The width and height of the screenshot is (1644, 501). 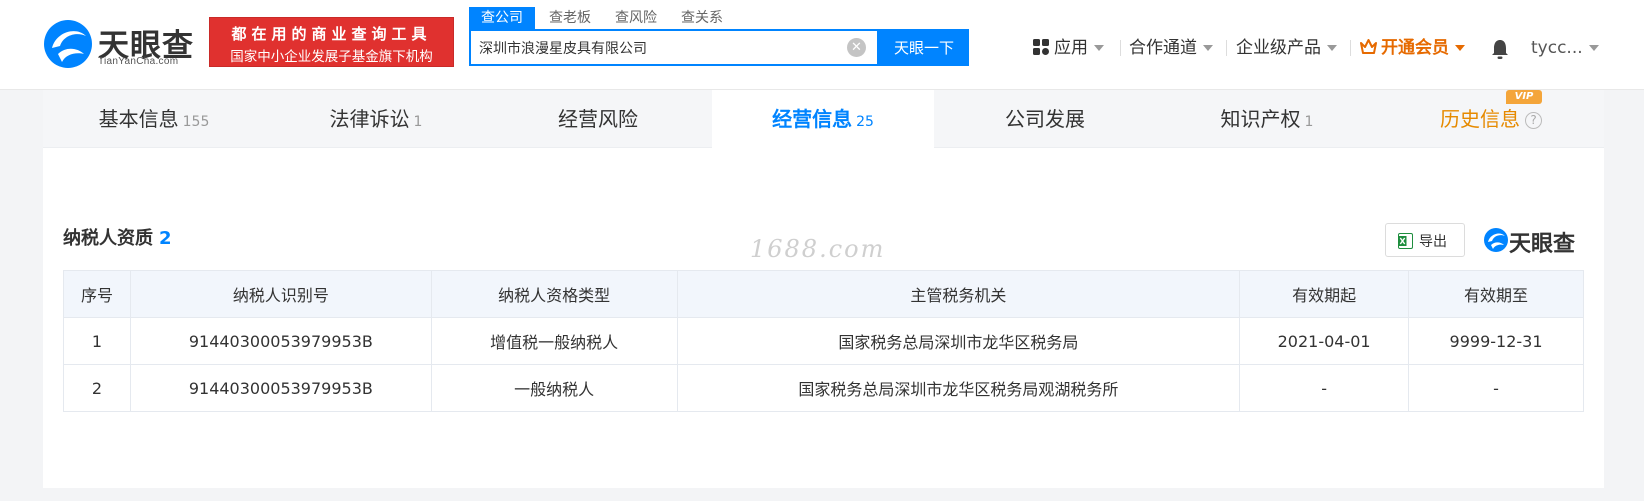 I want to click on tab-label: 基本信息, so click(x=138, y=119).